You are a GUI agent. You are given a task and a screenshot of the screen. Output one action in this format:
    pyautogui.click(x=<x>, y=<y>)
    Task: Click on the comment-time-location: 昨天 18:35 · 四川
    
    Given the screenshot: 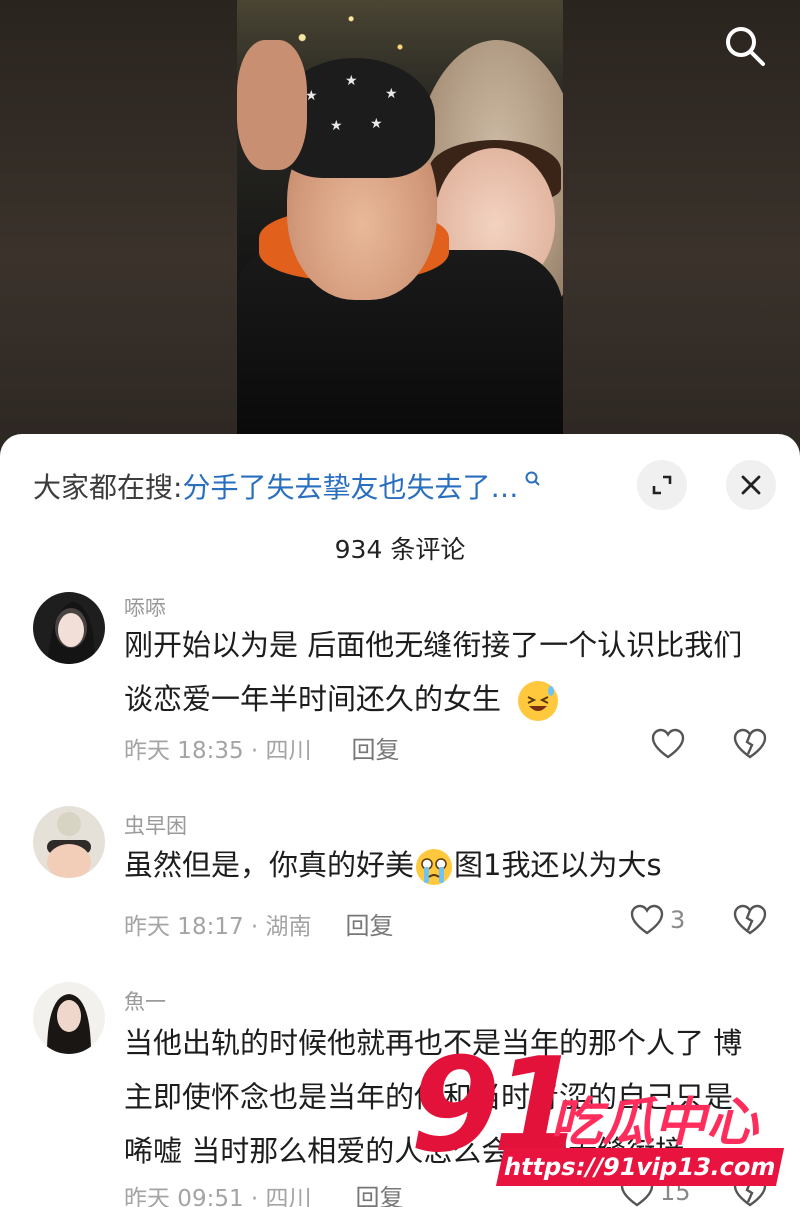 What is the action you would take?
    pyautogui.click(x=218, y=750)
    